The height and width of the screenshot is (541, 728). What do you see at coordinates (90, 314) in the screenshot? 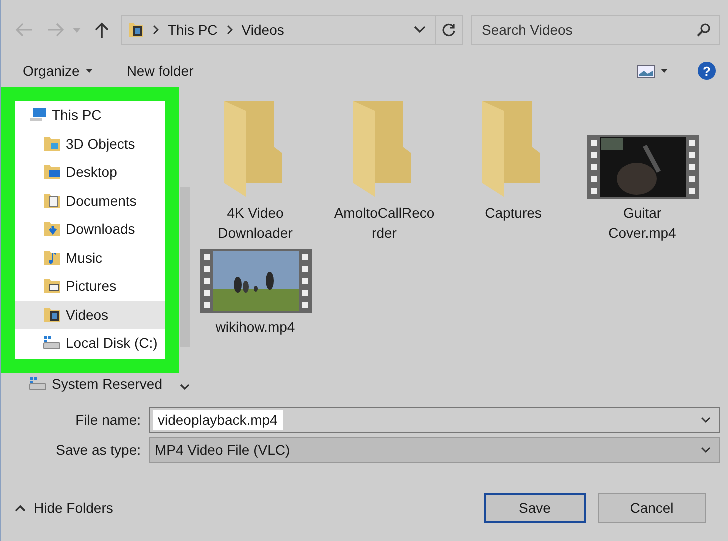
I see `folder-tree-item: Videos` at bounding box center [90, 314].